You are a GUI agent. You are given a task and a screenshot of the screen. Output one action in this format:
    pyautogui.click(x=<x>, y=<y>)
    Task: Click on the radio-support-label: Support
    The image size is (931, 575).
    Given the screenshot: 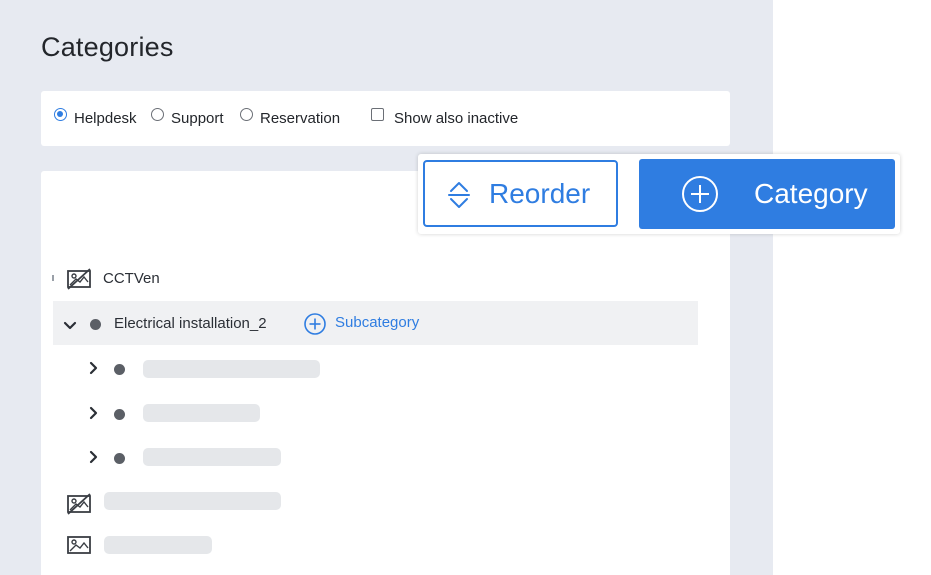 What is the action you would take?
    pyautogui.click(x=197, y=118)
    